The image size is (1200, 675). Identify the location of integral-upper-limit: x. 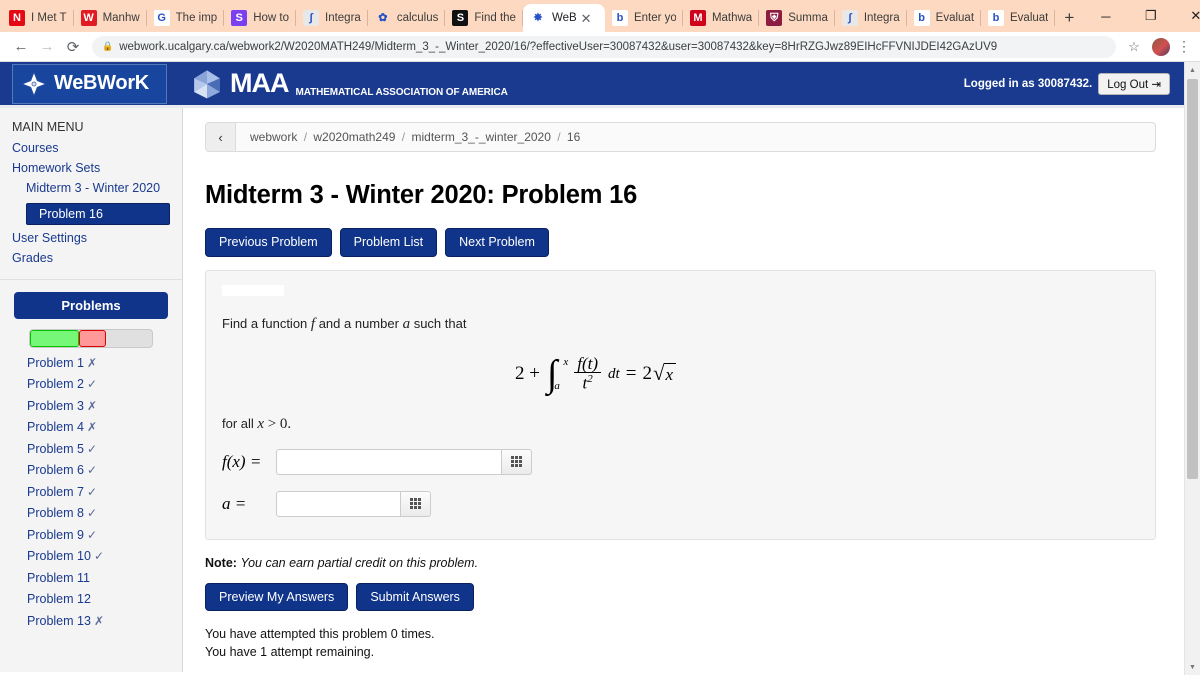
(566, 362).